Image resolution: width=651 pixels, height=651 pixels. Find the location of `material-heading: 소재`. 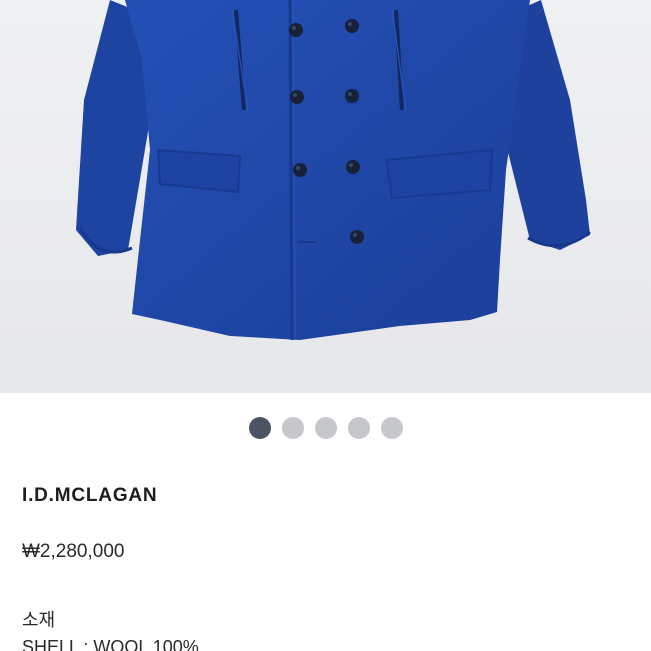

material-heading: 소재 is located at coordinates (39, 620).